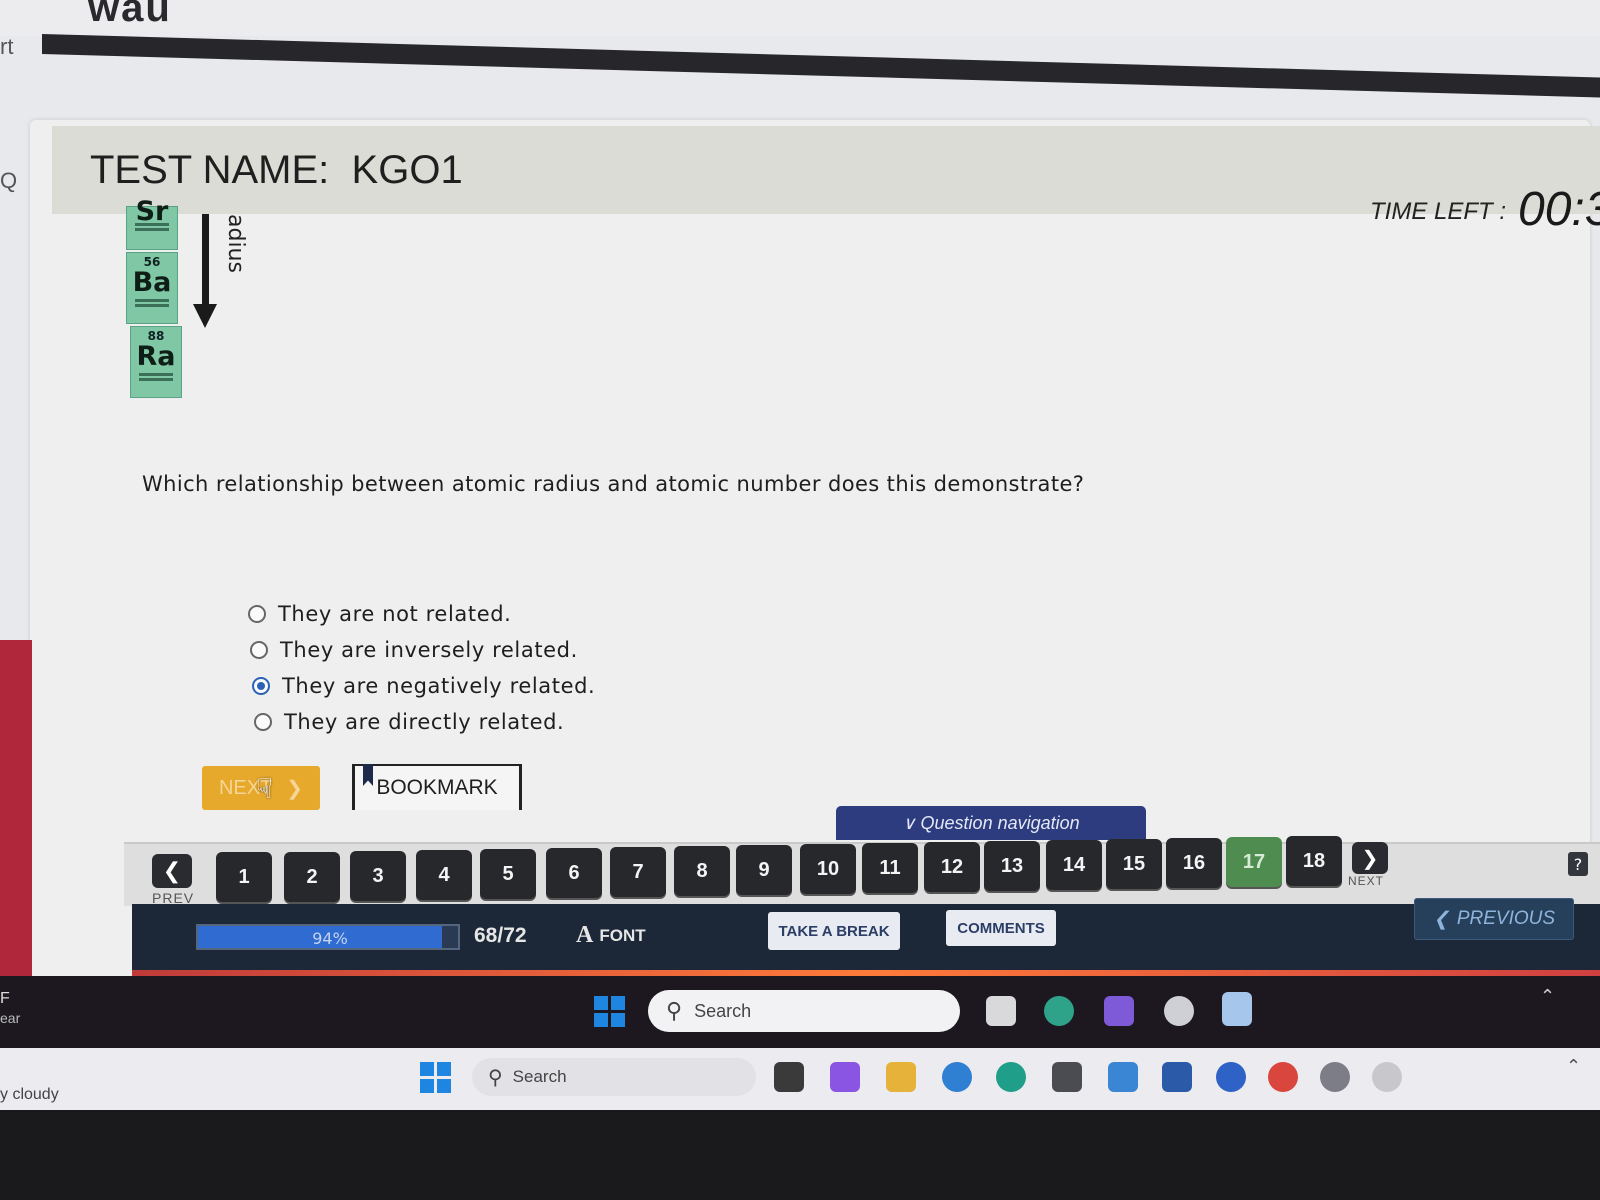 The height and width of the screenshot is (1200, 1600). What do you see at coordinates (1366, 881) in the screenshot?
I see `next-label: NEXT` at bounding box center [1366, 881].